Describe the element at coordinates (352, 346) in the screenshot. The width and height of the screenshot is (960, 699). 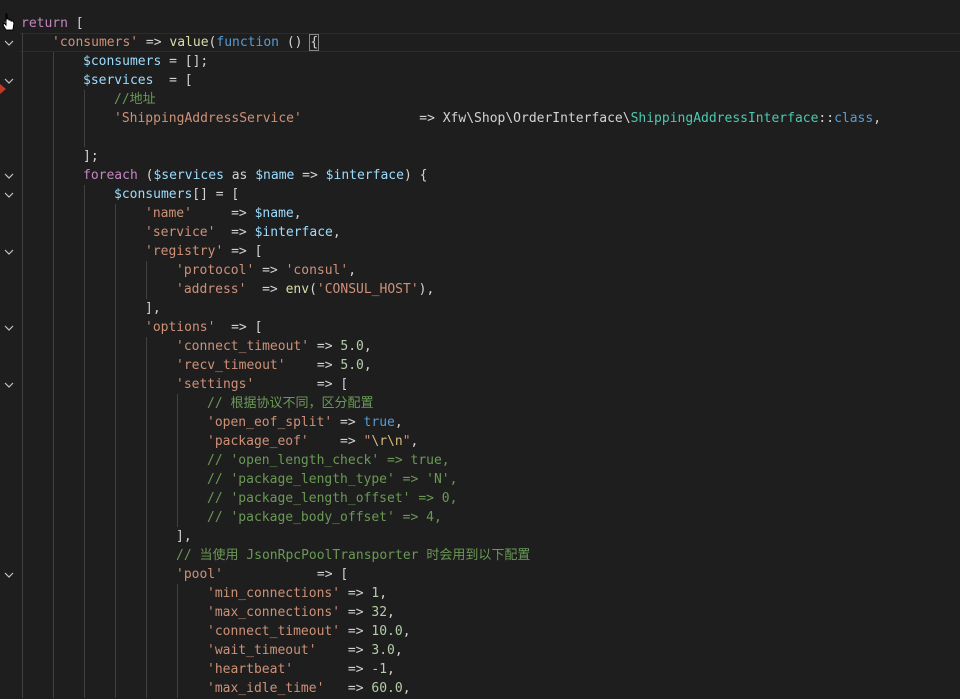
I see `code-token: 5.0` at that location.